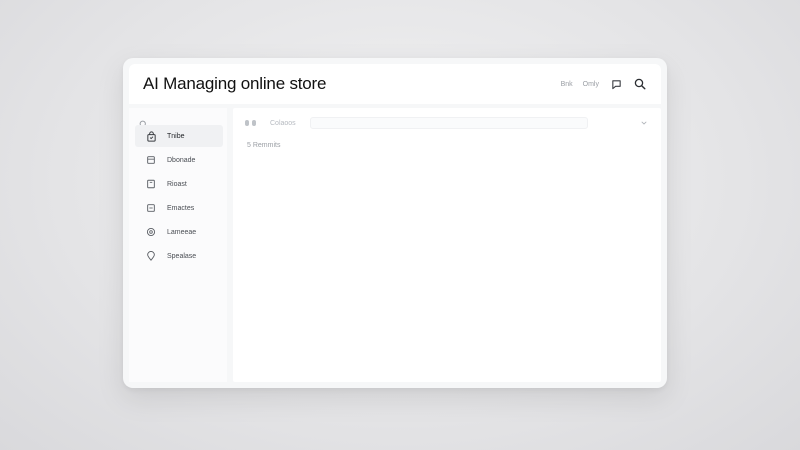 The image size is (800, 450). I want to click on sidebar-item-dbonade: Dbonade, so click(179, 160).